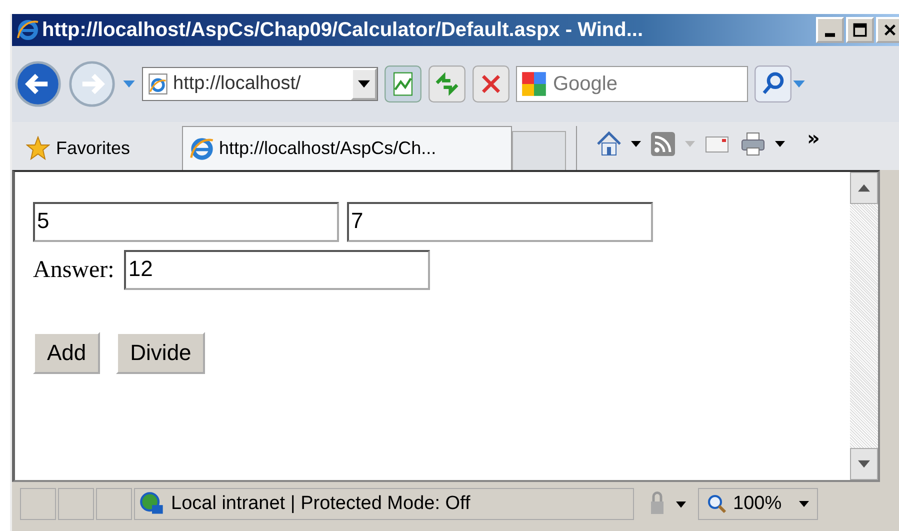  I want to click on minimize-icon, so click(830, 35).